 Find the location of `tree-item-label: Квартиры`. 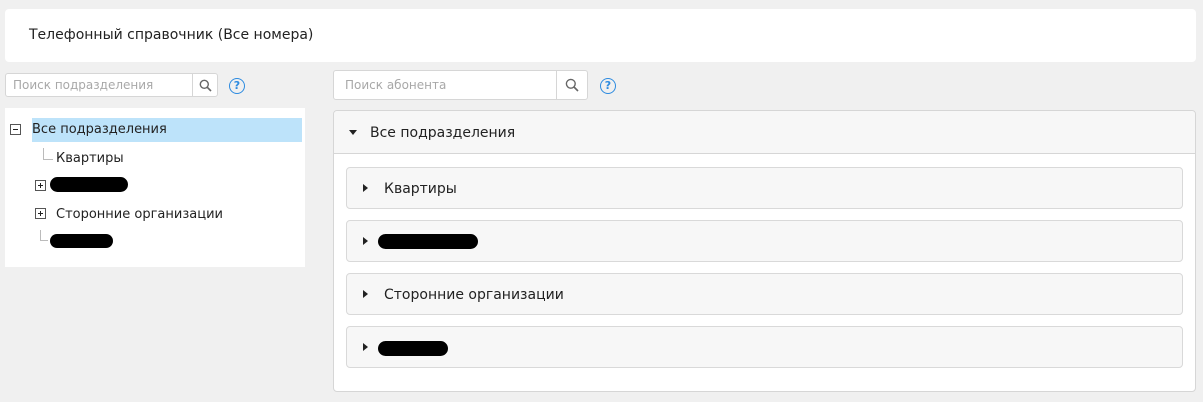

tree-item-label: Квартиры is located at coordinates (90, 158).